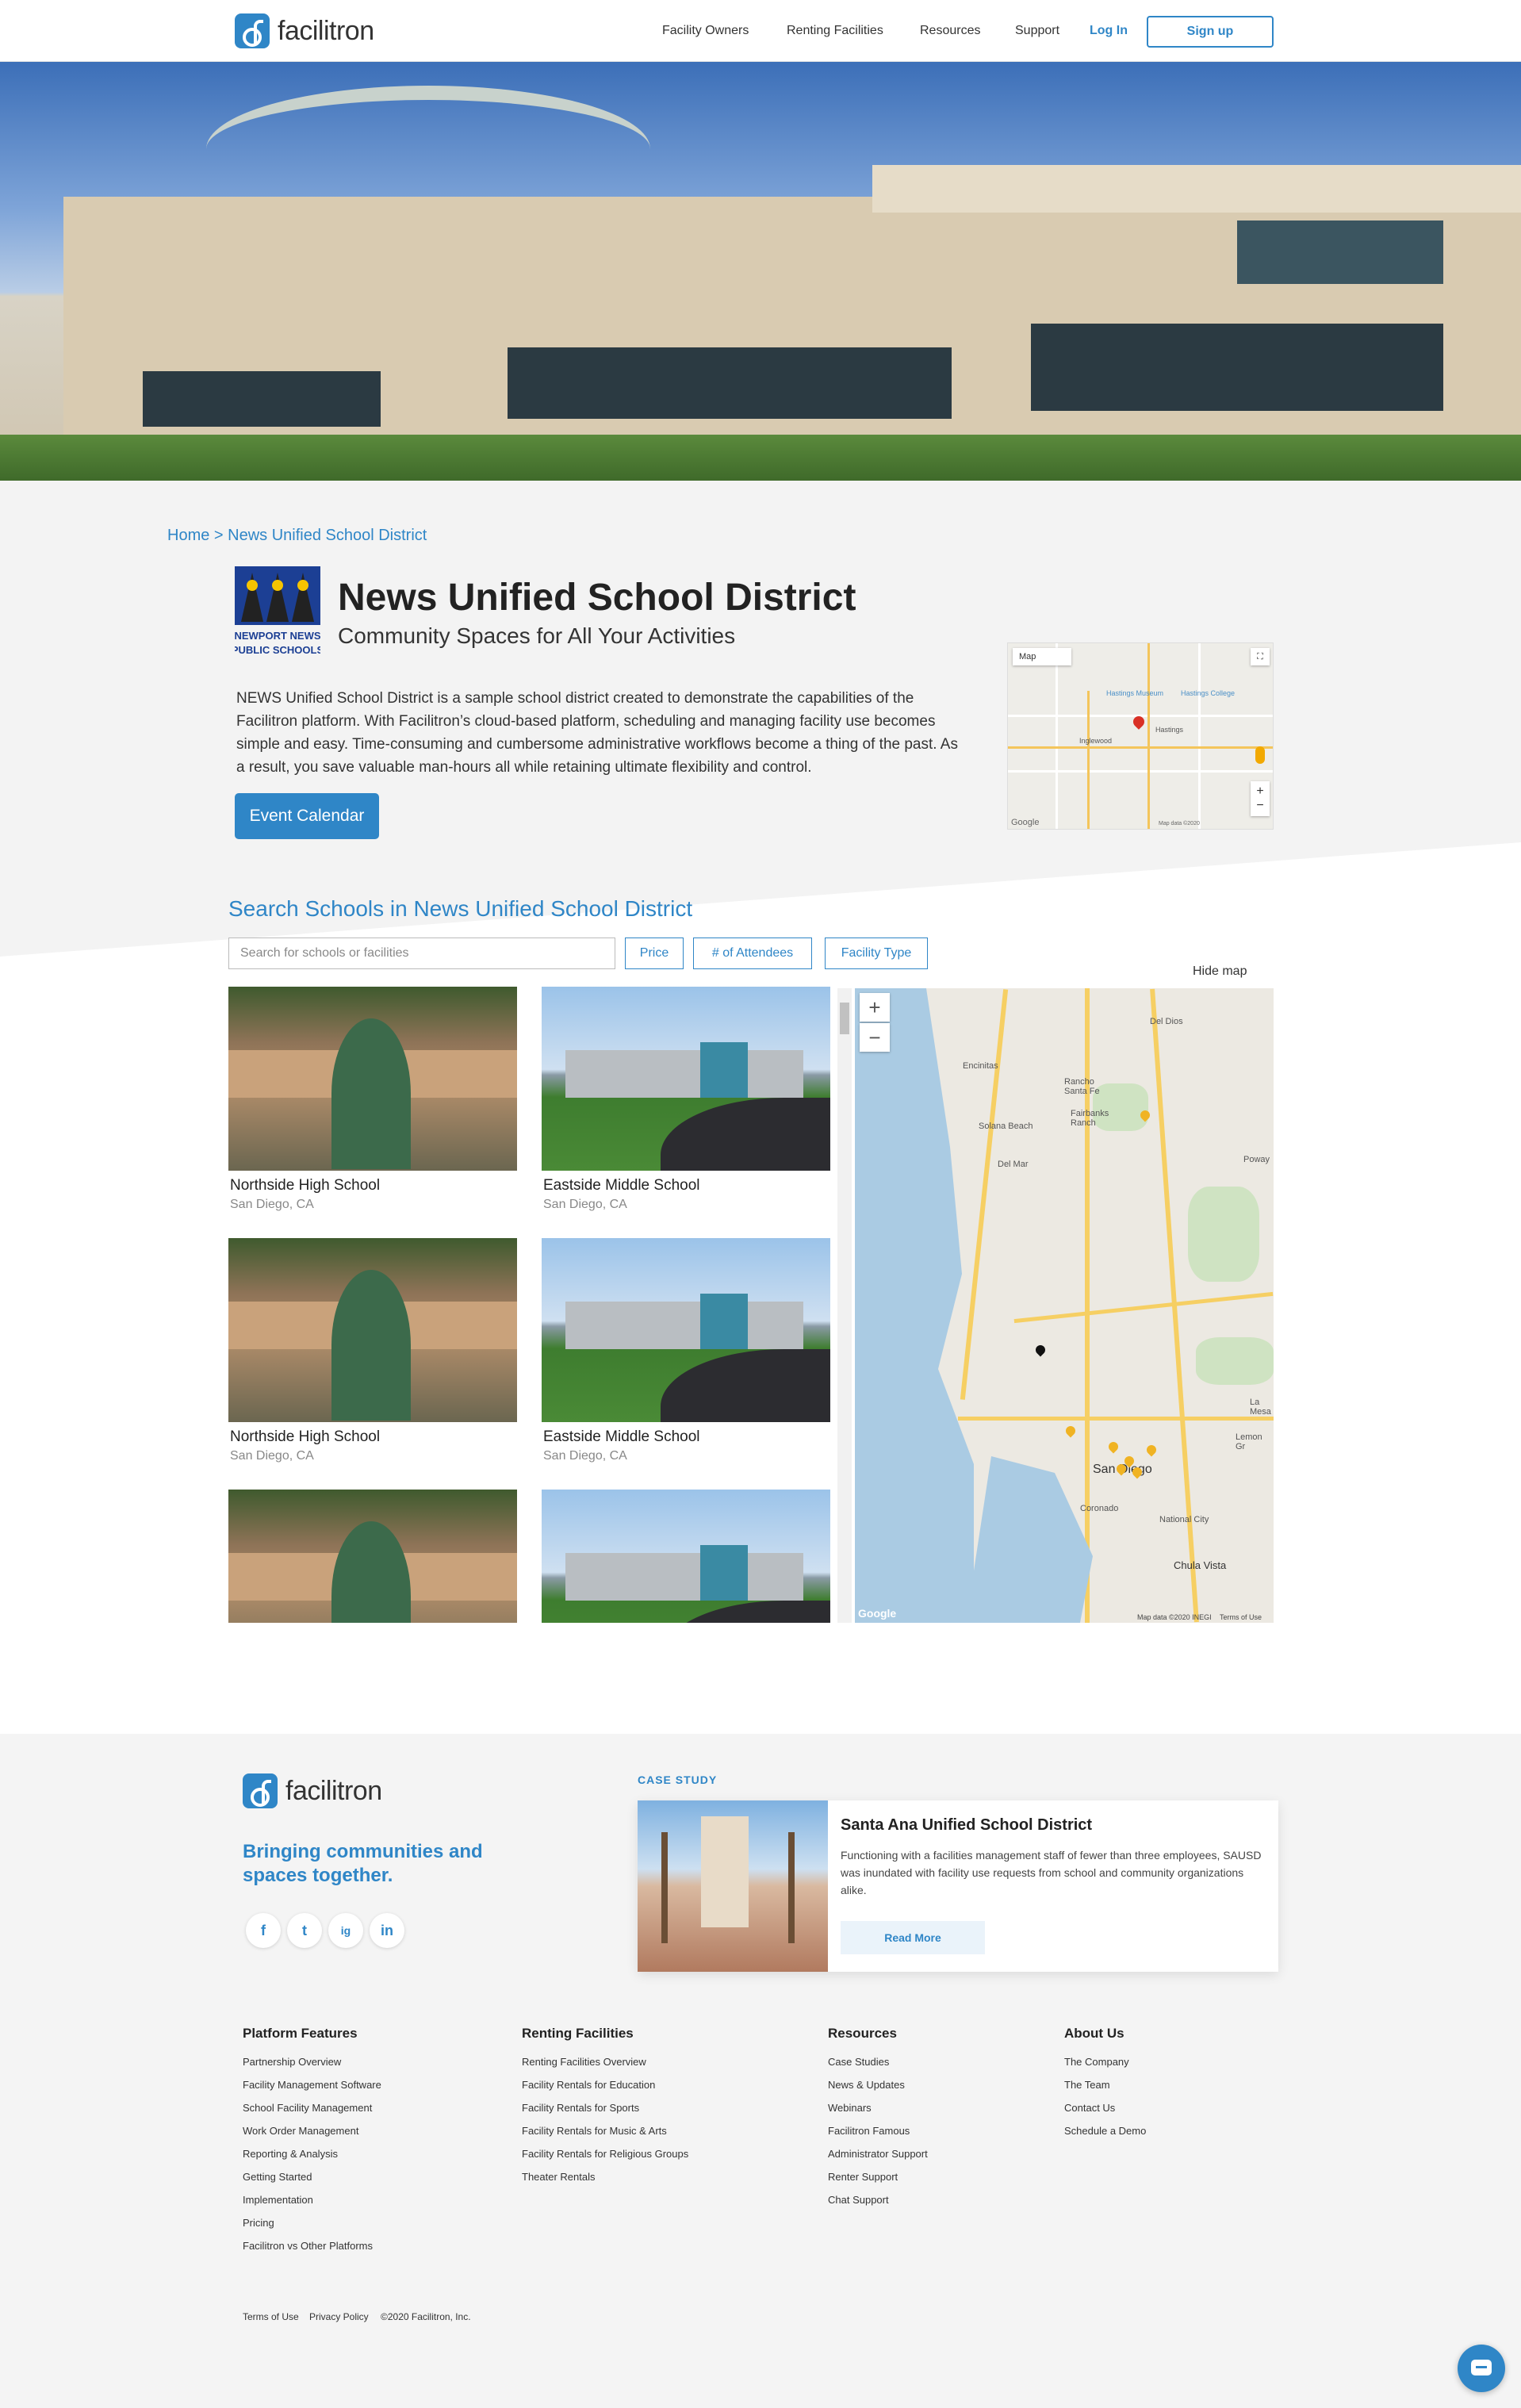 This screenshot has height=2408, width=1521. What do you see at coordinates (339, 2316) in the screenshot?
I see `privacy-link: Privacy Policy` at bounding box center [339, 2316].